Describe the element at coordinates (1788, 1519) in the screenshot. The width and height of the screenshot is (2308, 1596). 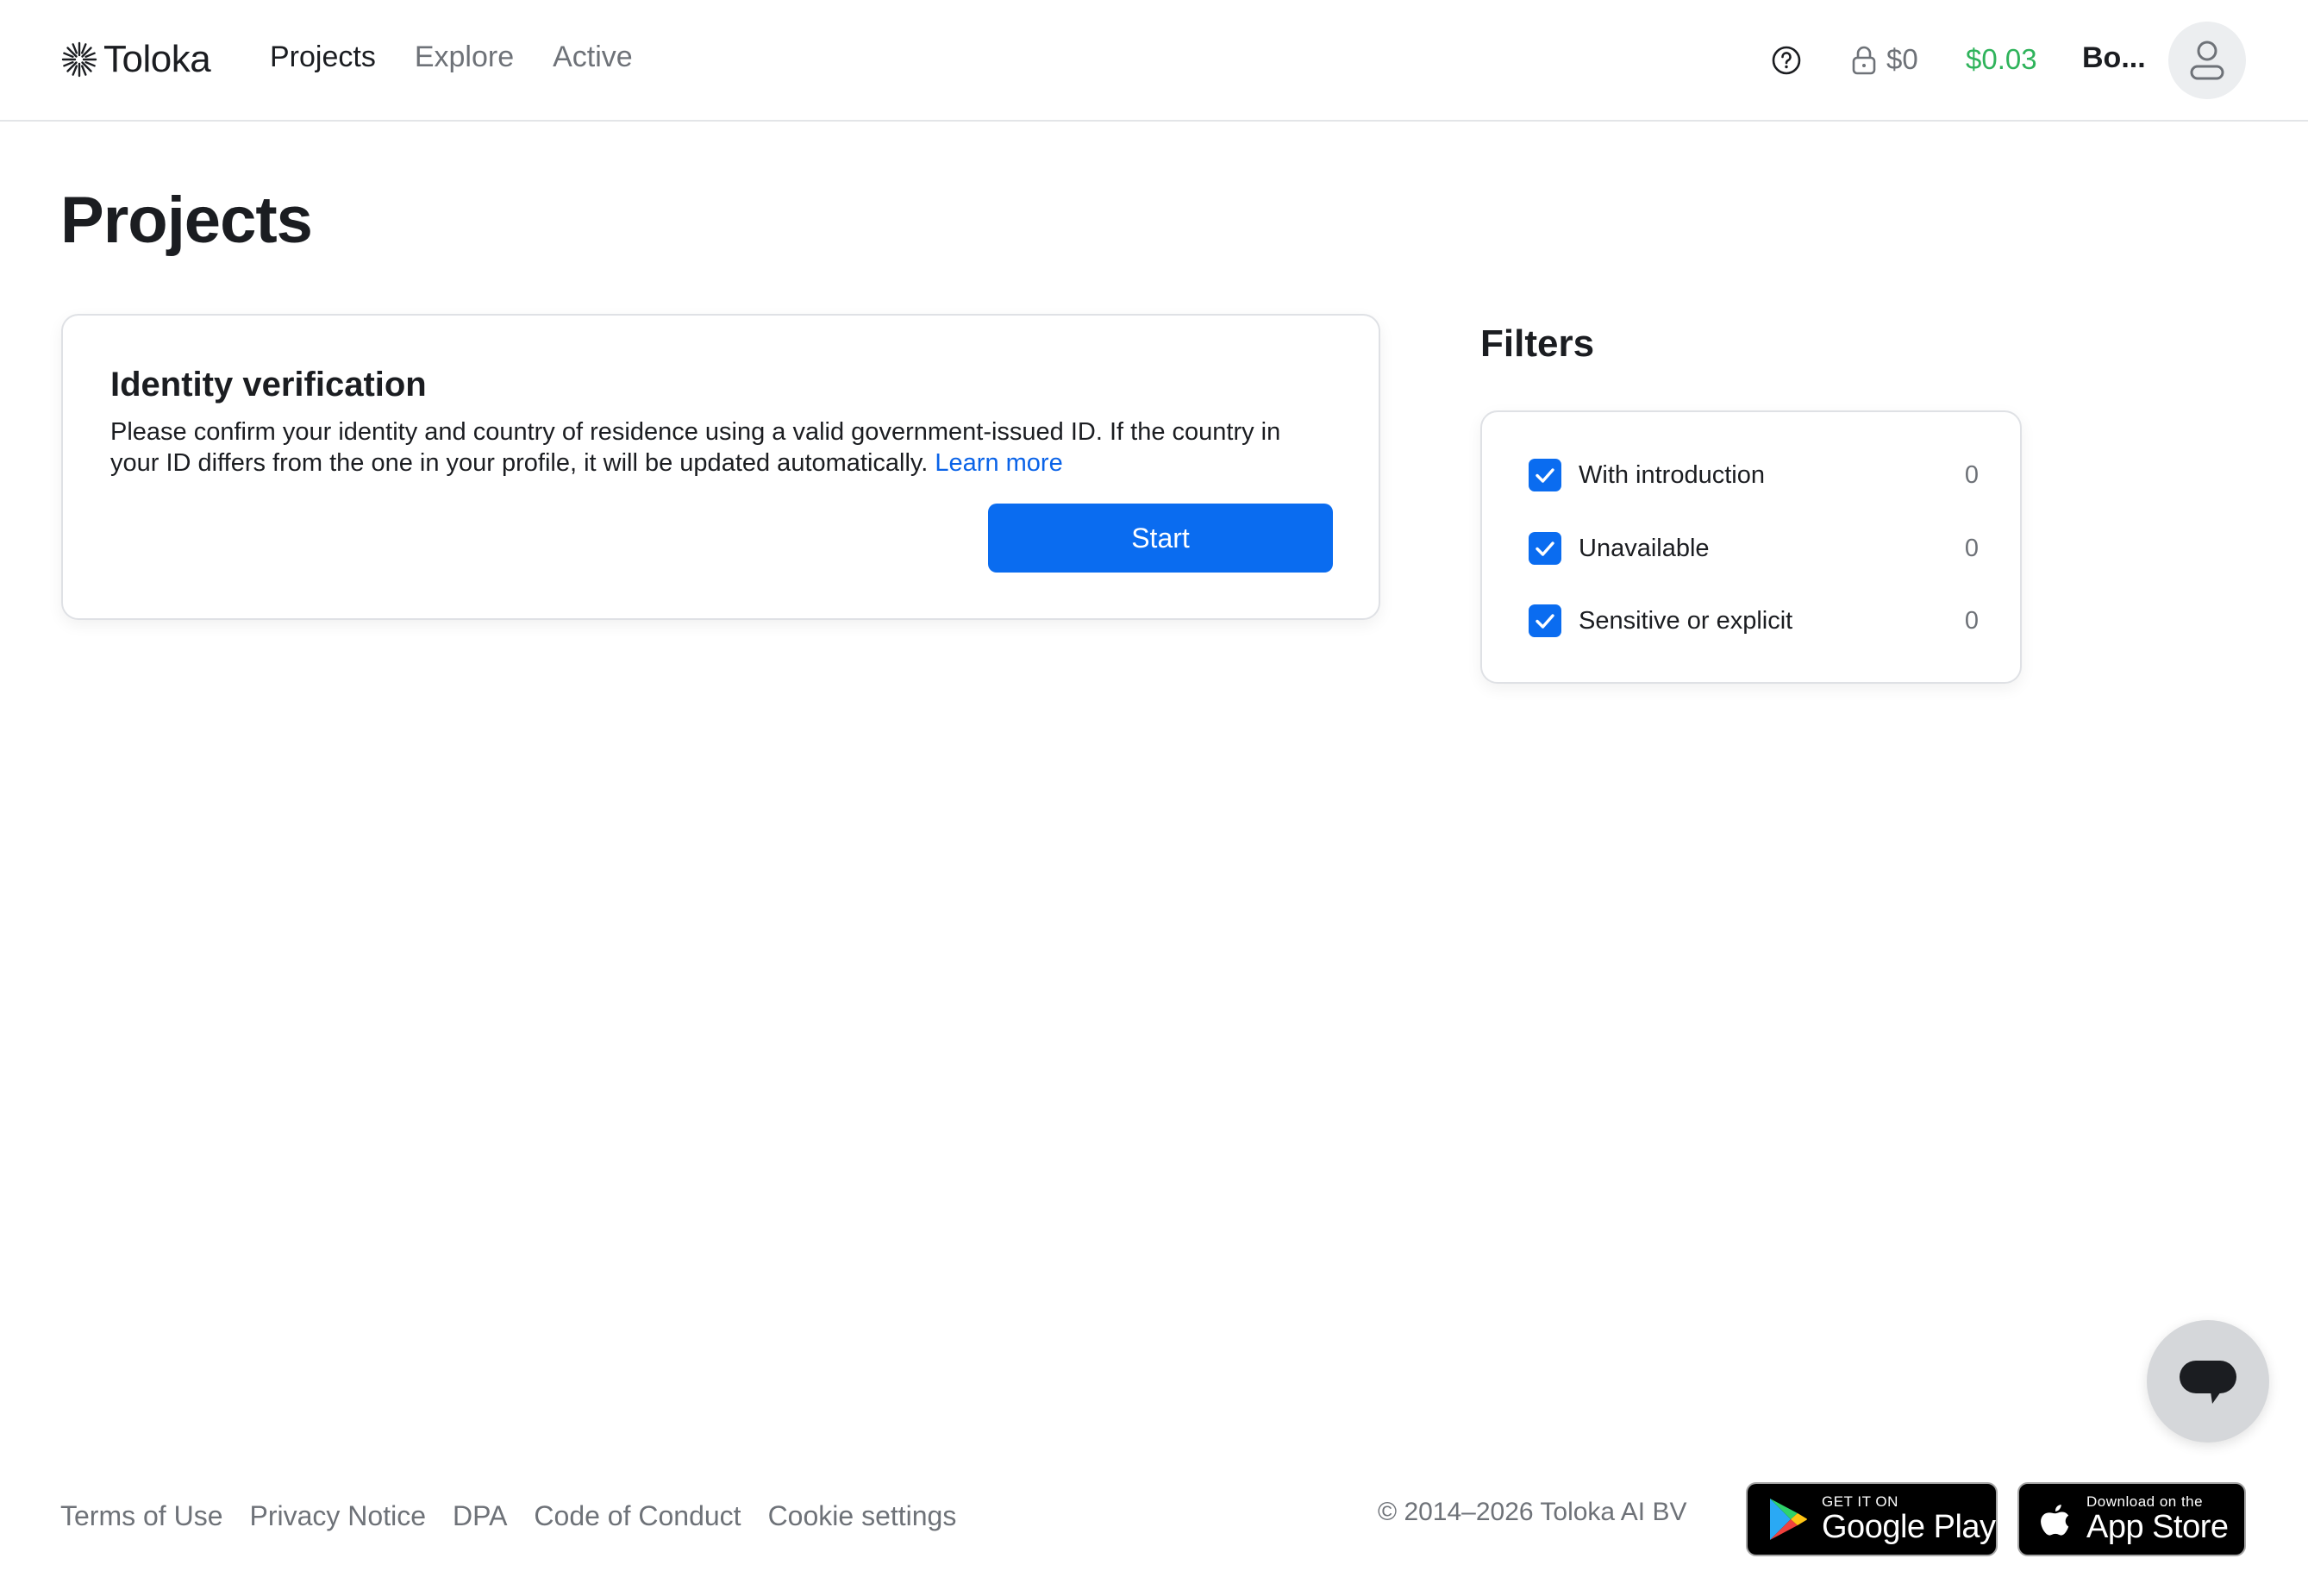
I see `google-play-icon` at that location.